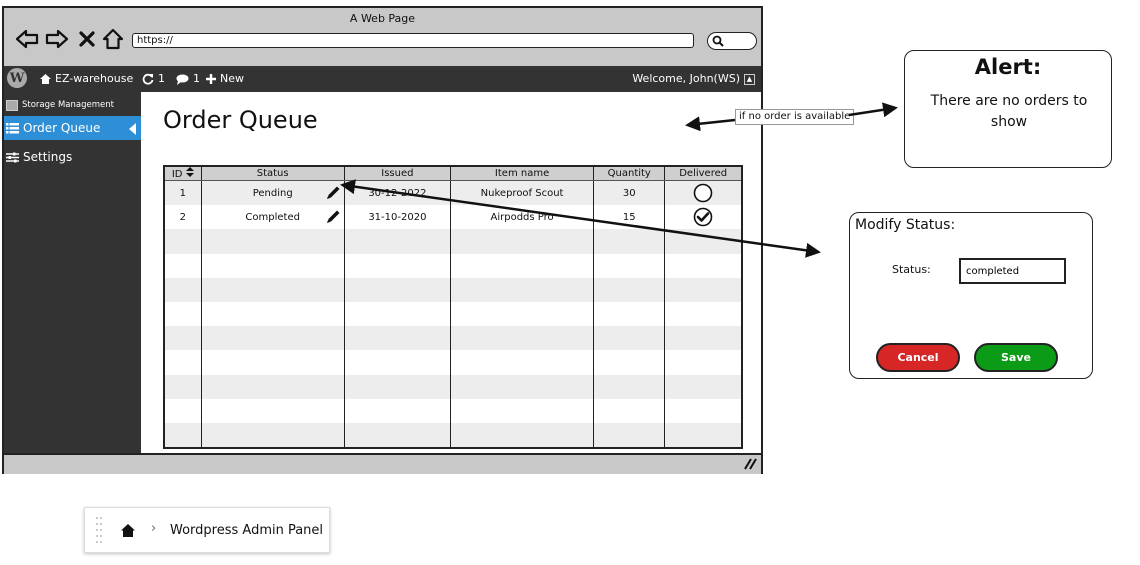 The image size is (1140, 565). I want to click on empty-circle-icon, so click(703, 193).